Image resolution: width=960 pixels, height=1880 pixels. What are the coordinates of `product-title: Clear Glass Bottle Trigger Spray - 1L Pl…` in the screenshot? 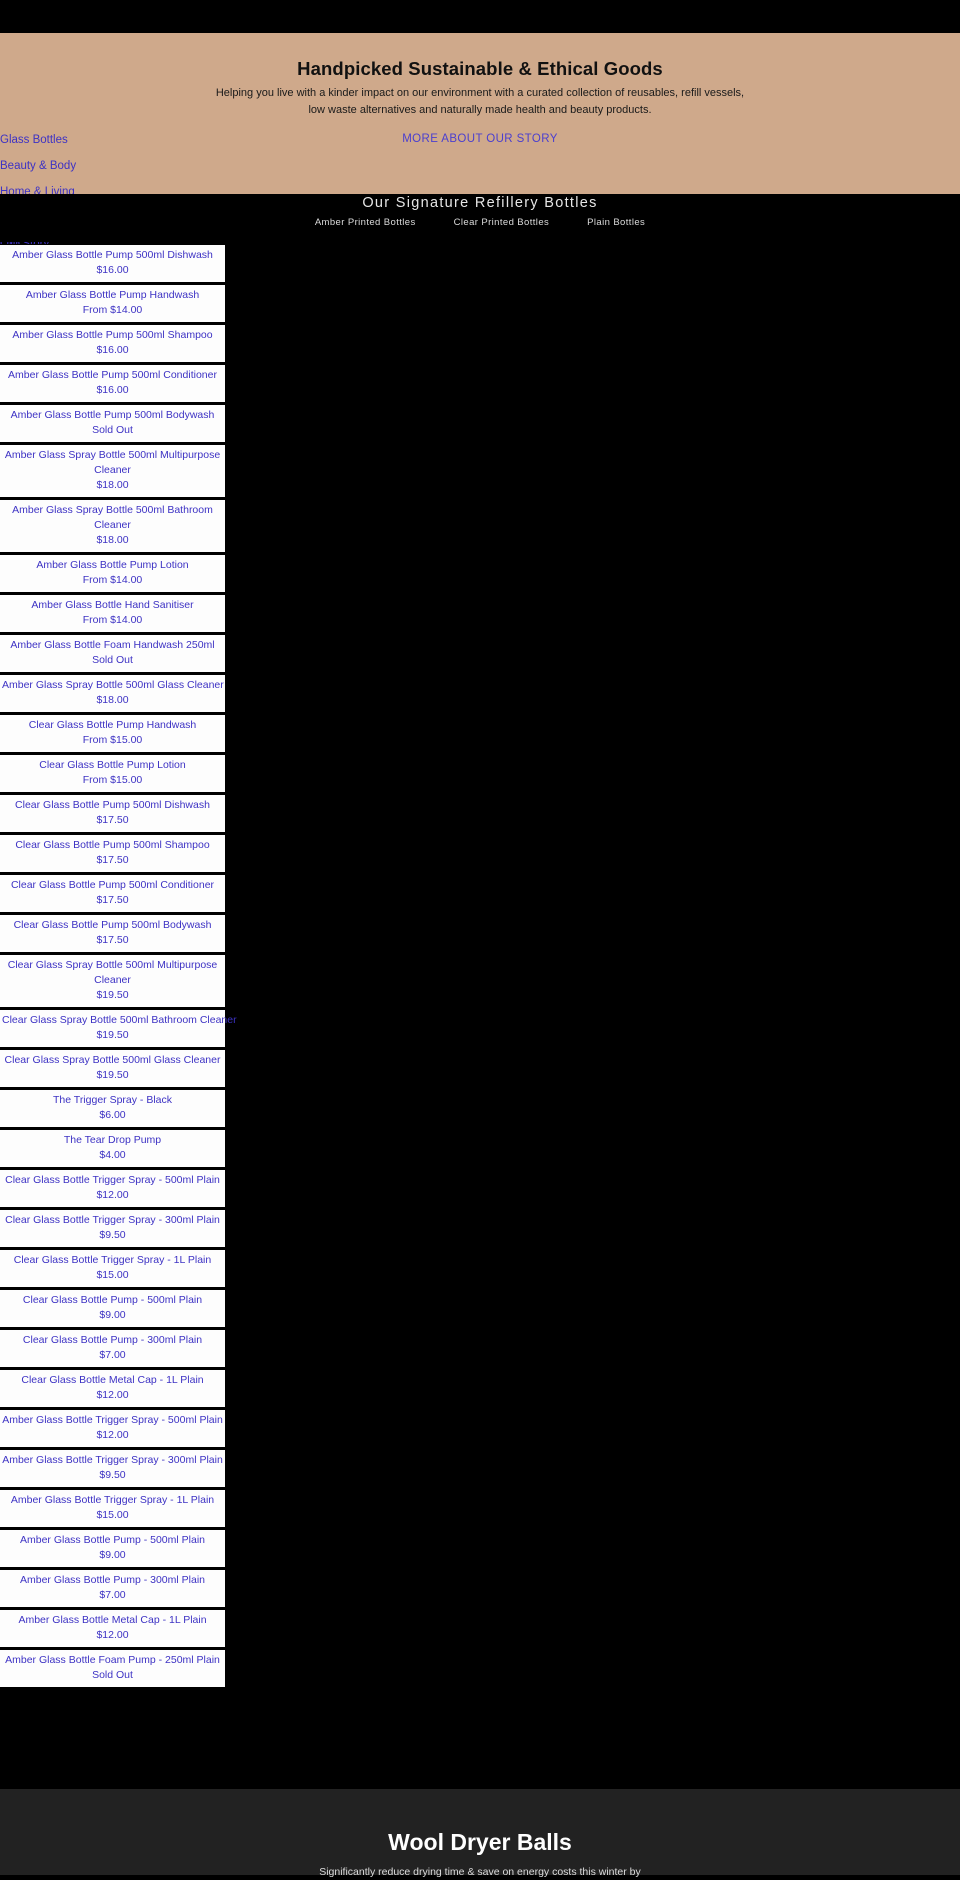 It's located at (112, 1260).